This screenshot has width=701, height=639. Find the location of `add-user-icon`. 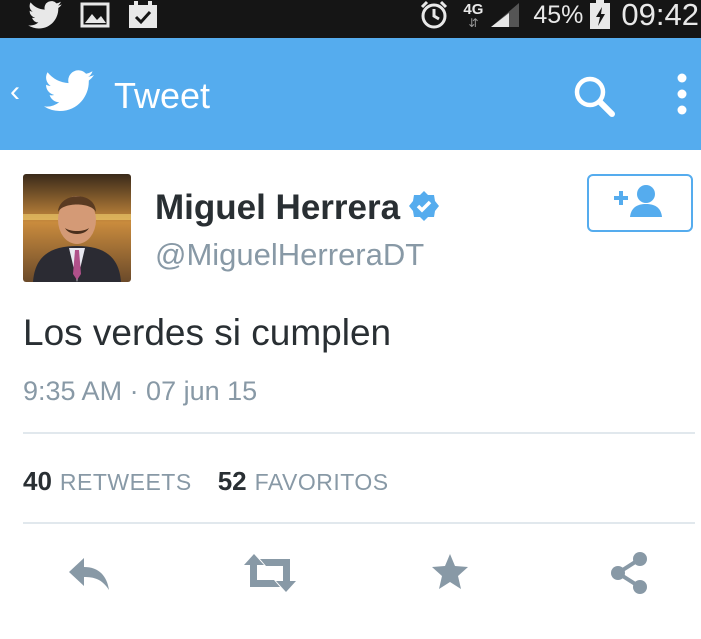

add-user-icon is located at coordinates (640, 203).